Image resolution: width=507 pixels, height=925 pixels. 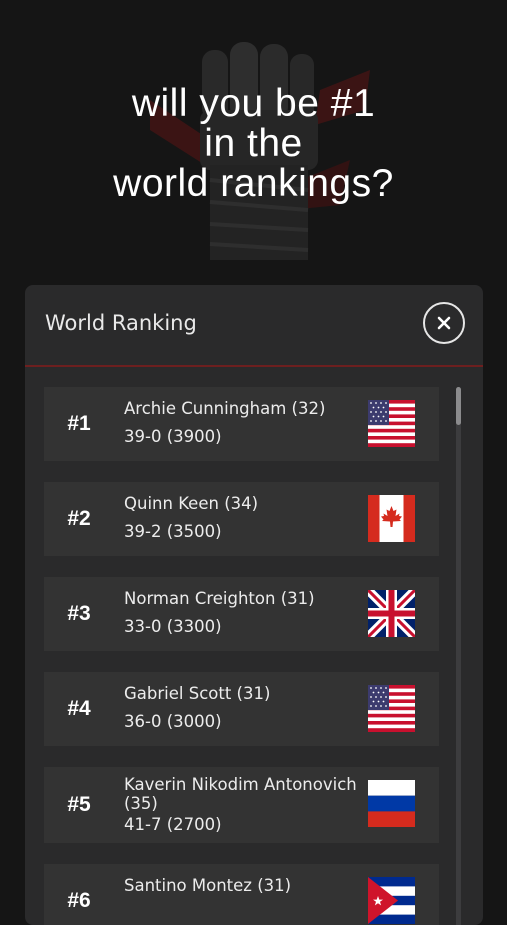 What do you see at coordinates (254, 326) in the screenshot?
I see `panel-header: World Ranking` at bounding box center [254, 326].